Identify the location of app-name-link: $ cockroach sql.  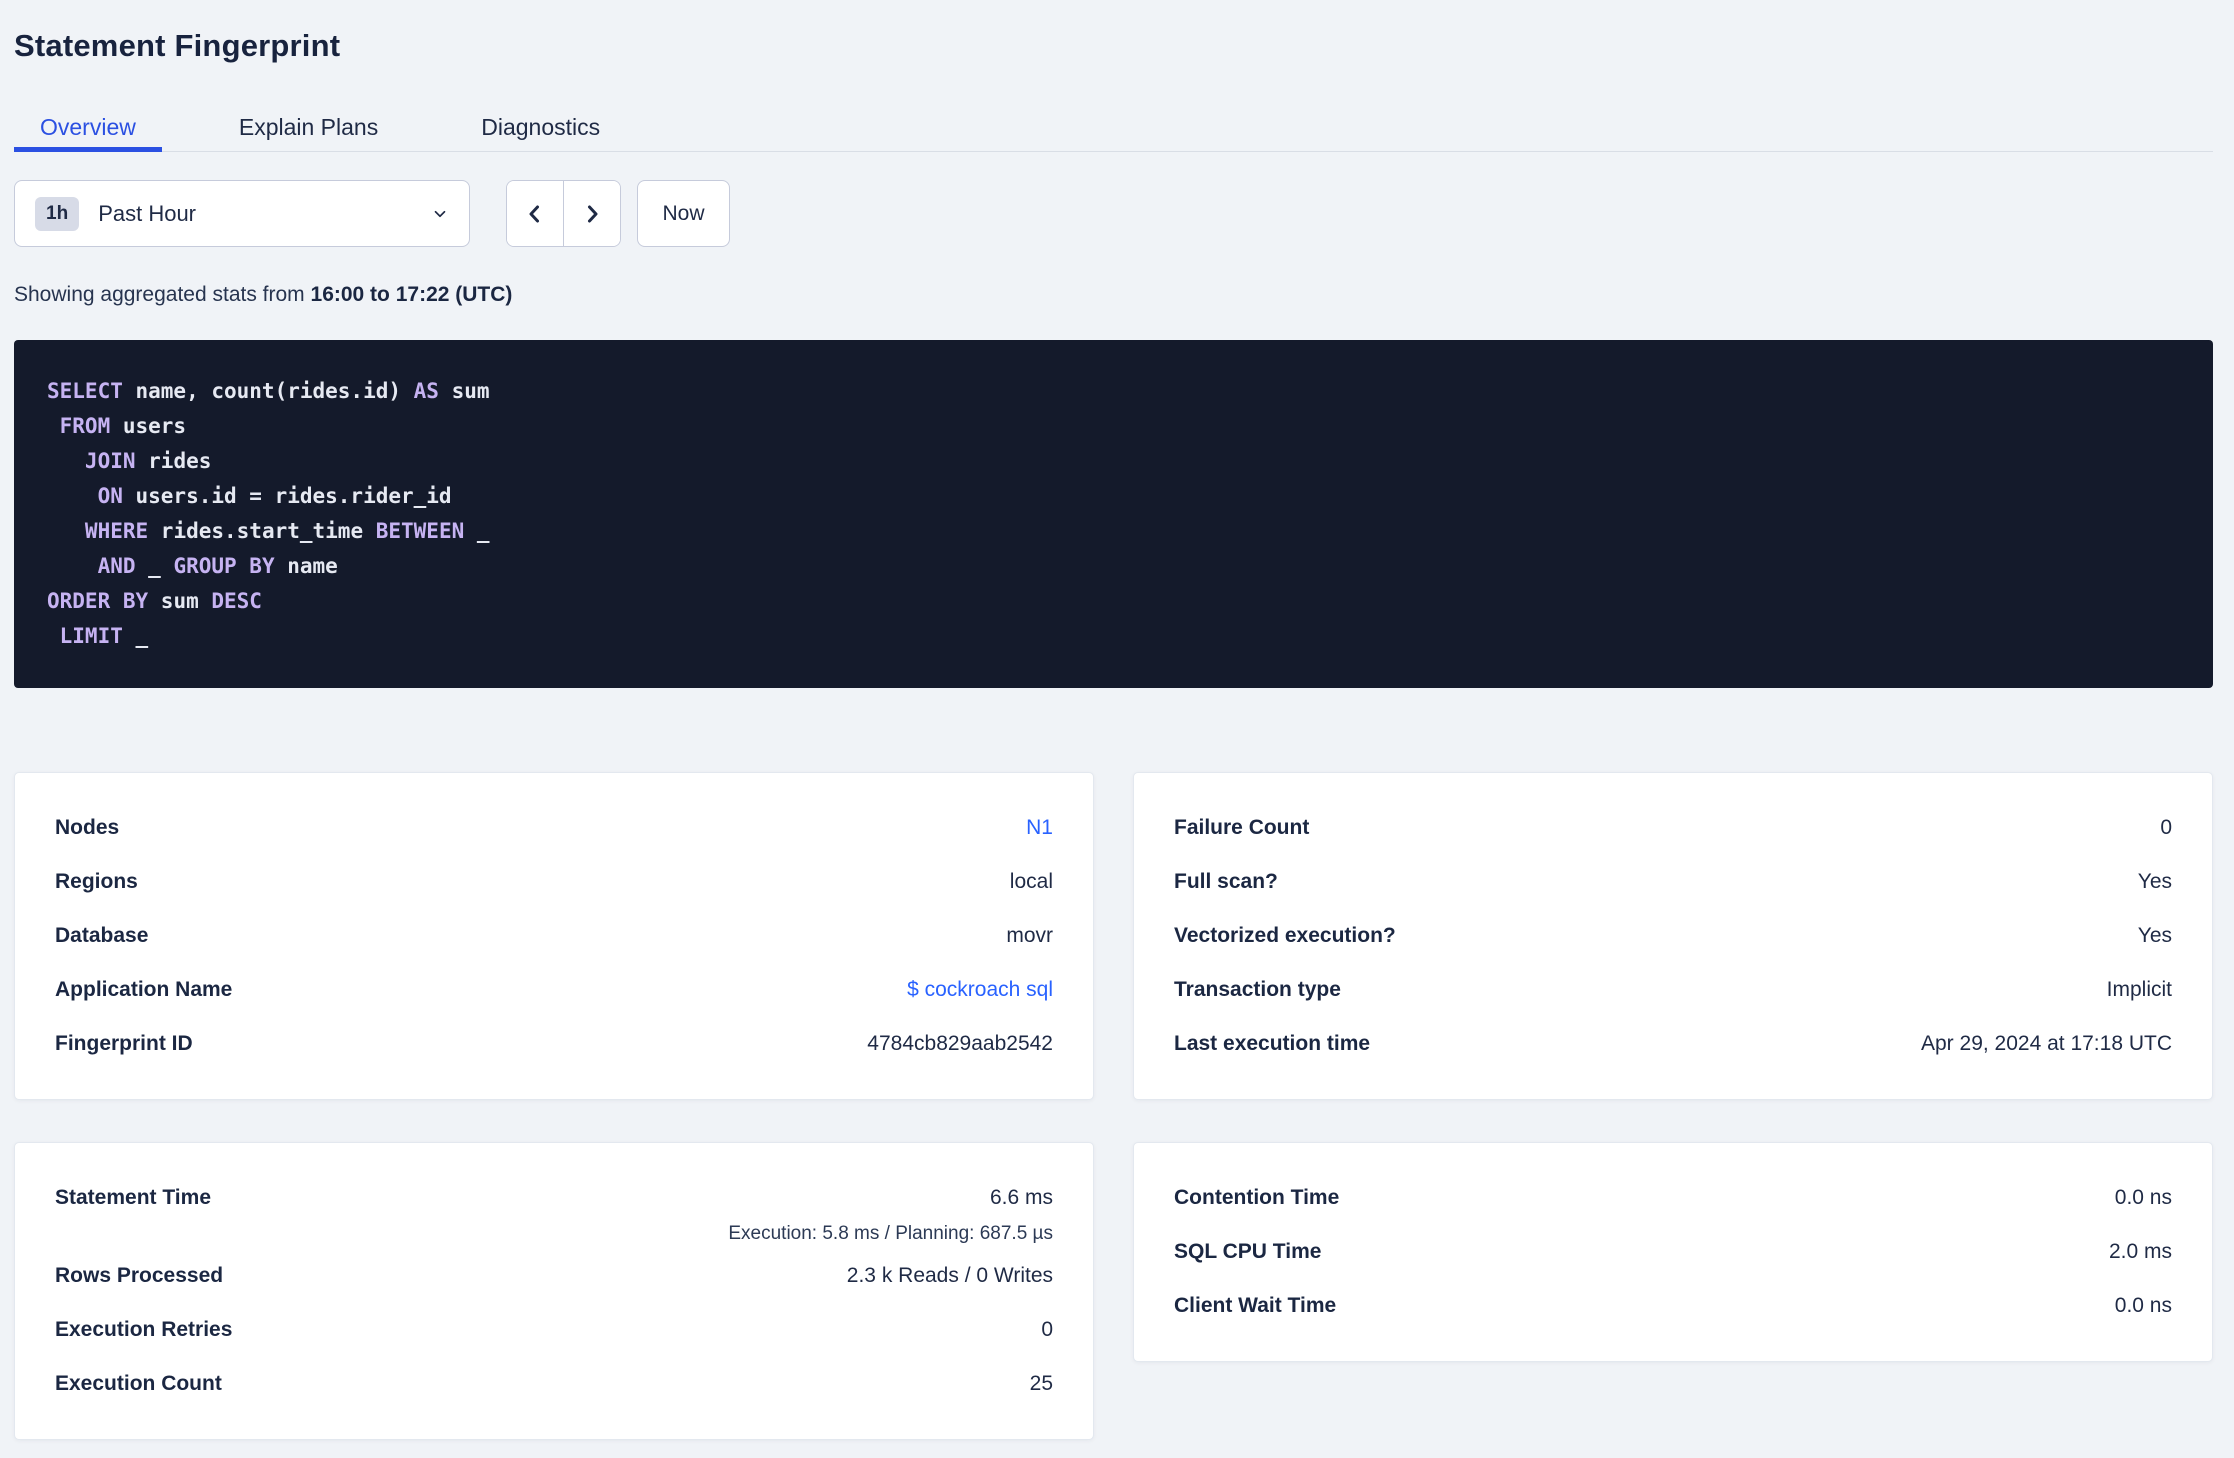
(980, 990).